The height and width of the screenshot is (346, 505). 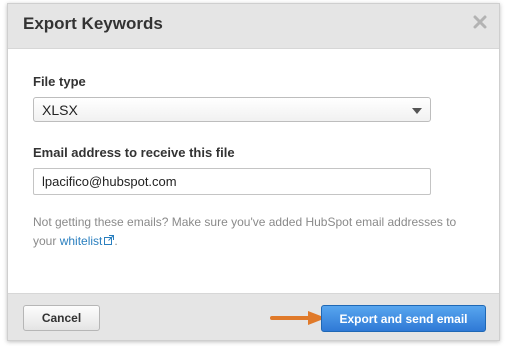 I want to click on close-icon, so click(x=480, y=22).